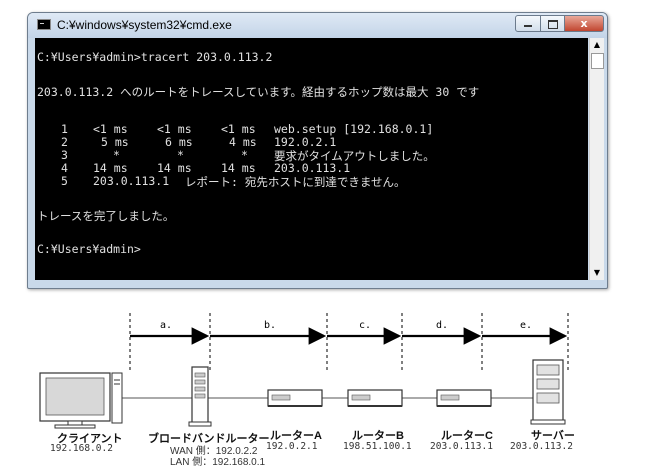 The width and height of the screenshot is (662, 468). What do you see at coordinates (442, 325) in the screenshot?
I see `segment-label-d: d.` at bounding box center [442, 325].